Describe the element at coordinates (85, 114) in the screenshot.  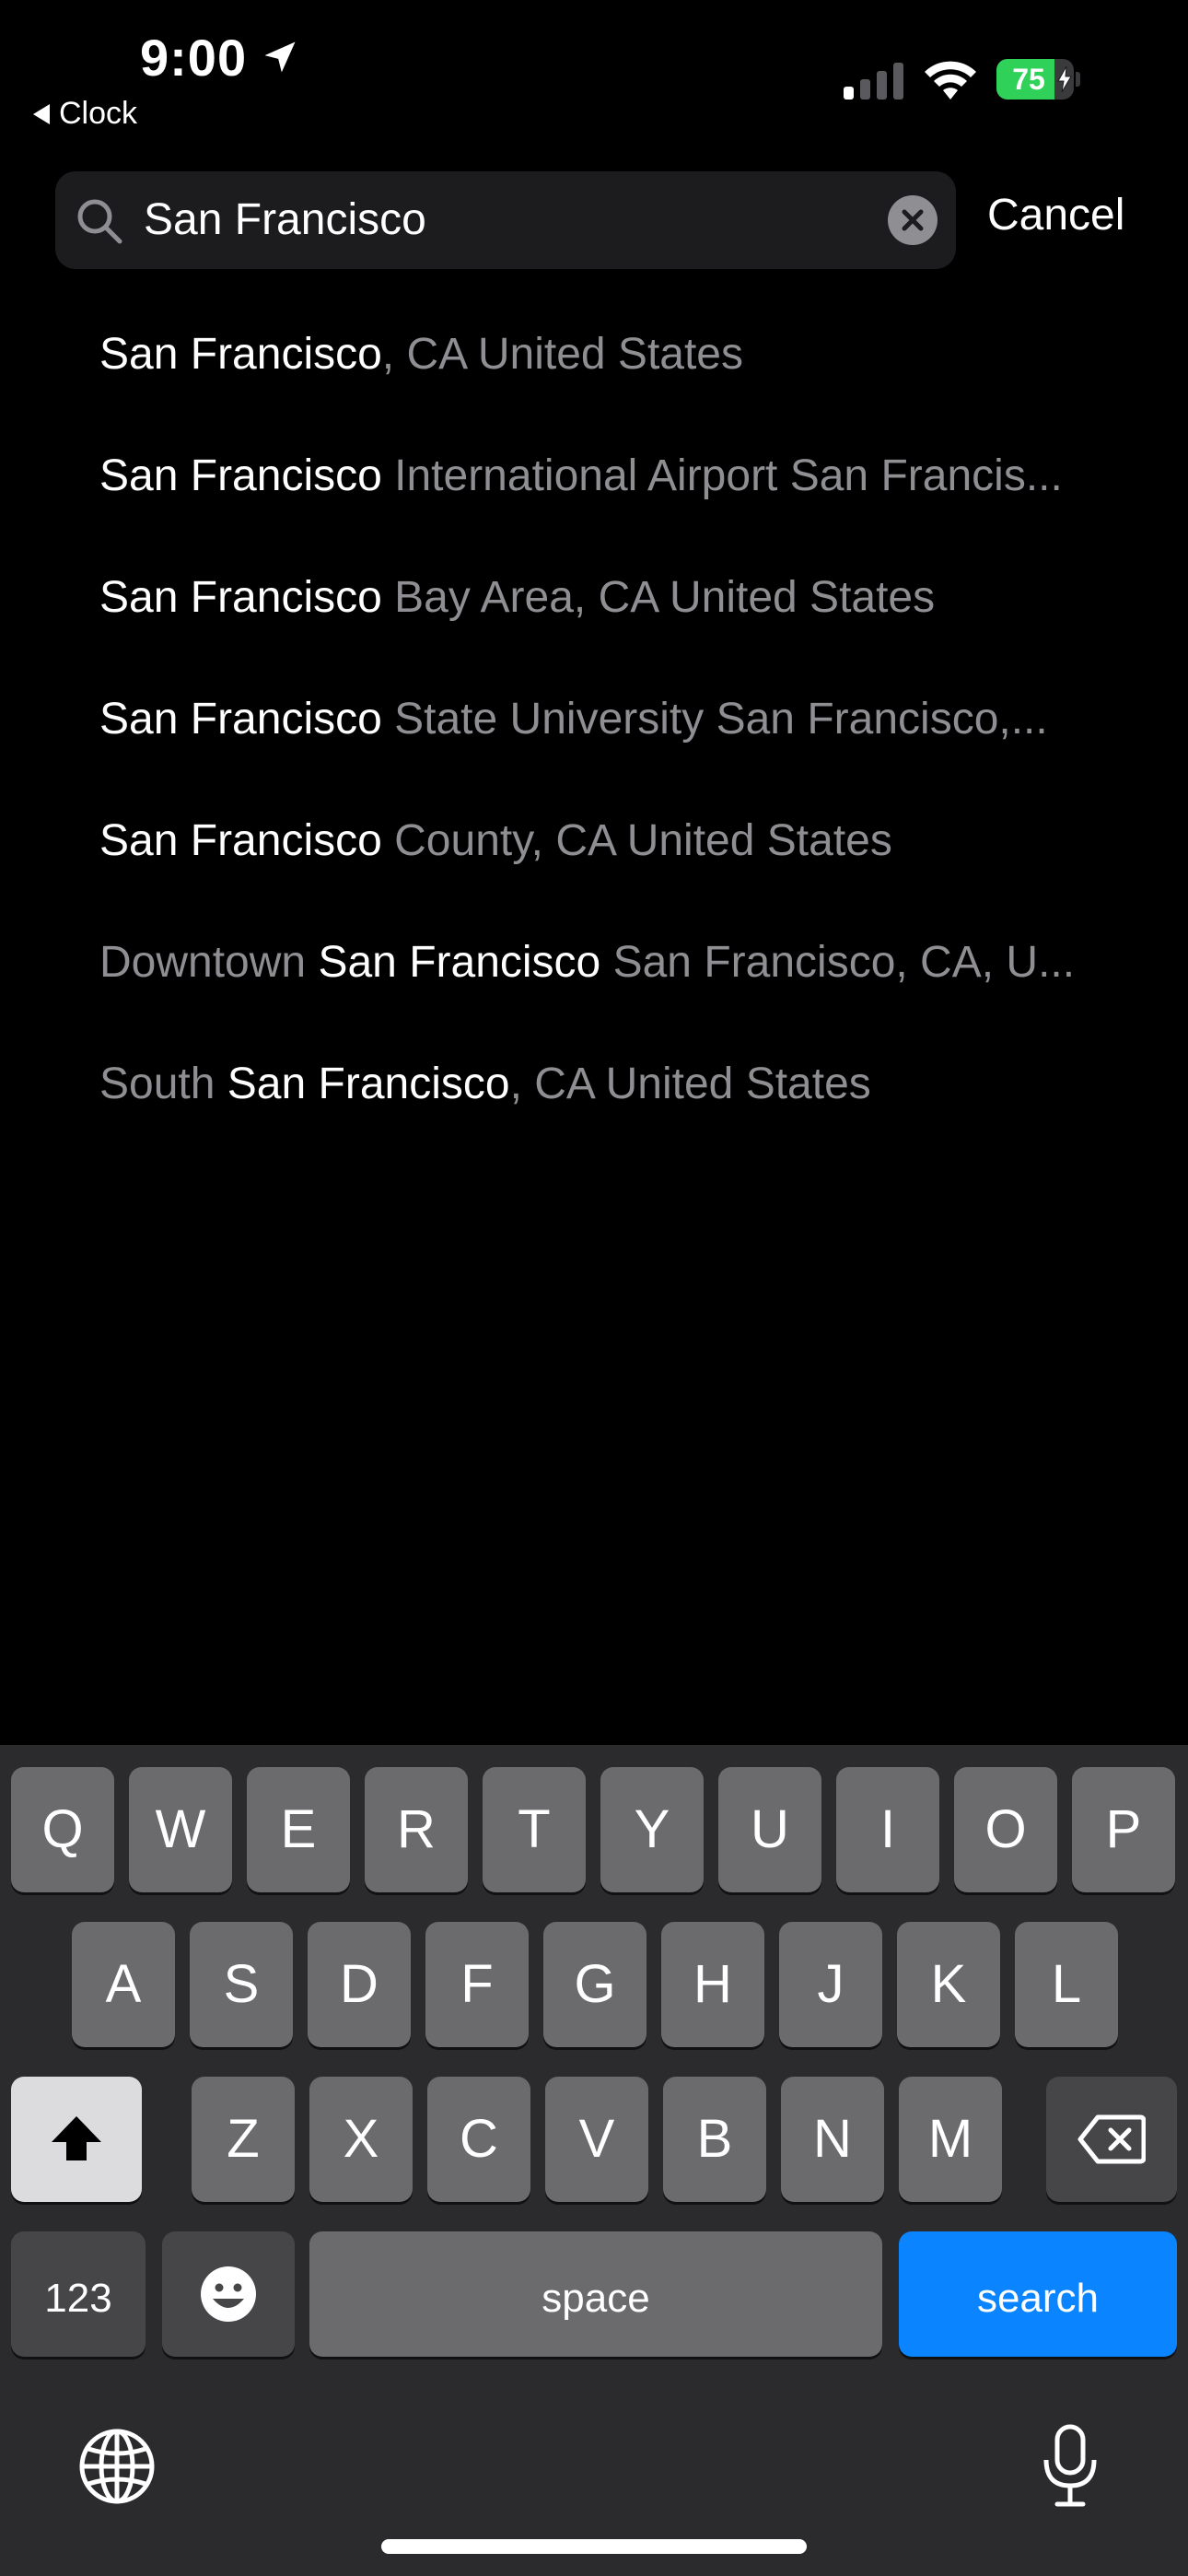
I see `back-to-clock-link: Clock` at that location.